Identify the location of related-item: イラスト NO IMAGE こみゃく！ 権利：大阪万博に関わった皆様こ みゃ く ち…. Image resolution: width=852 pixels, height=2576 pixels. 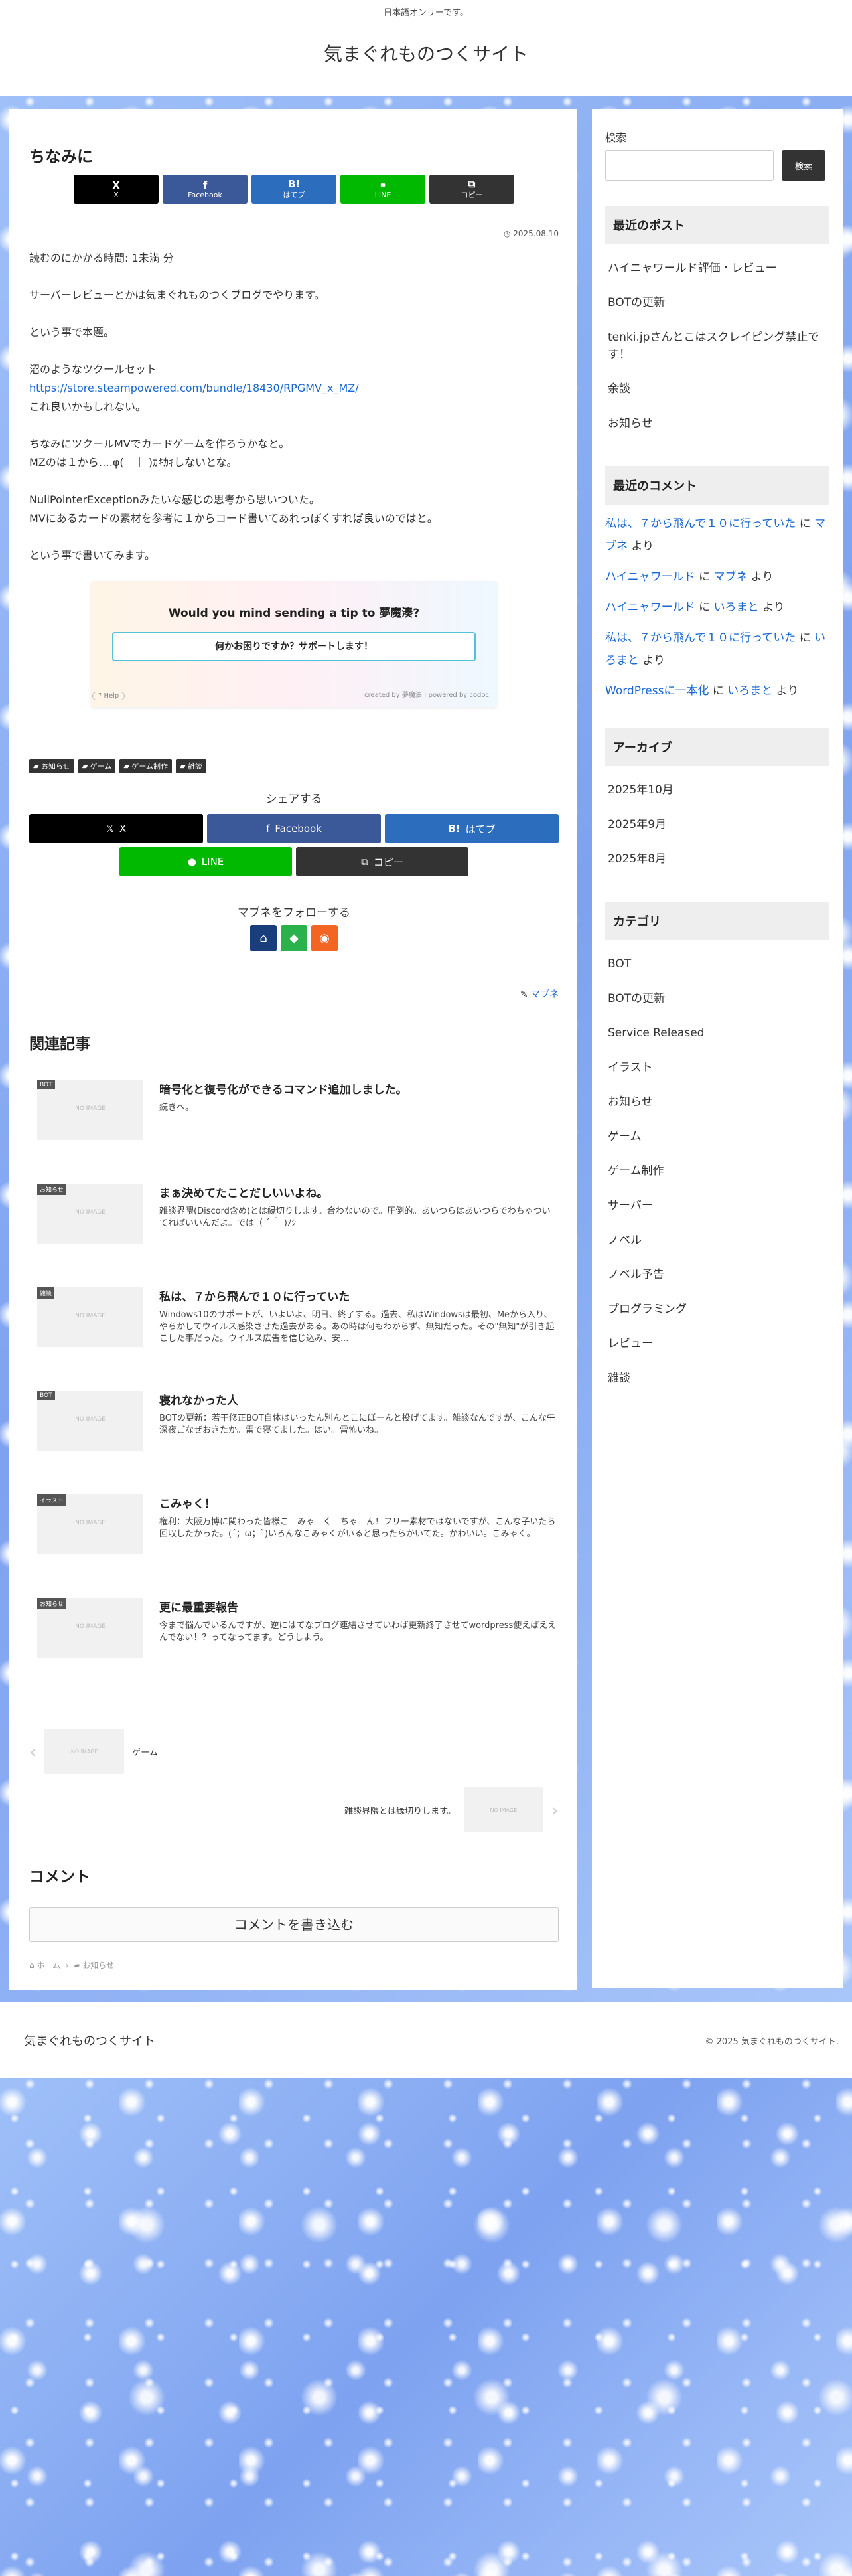
(294, 1546).